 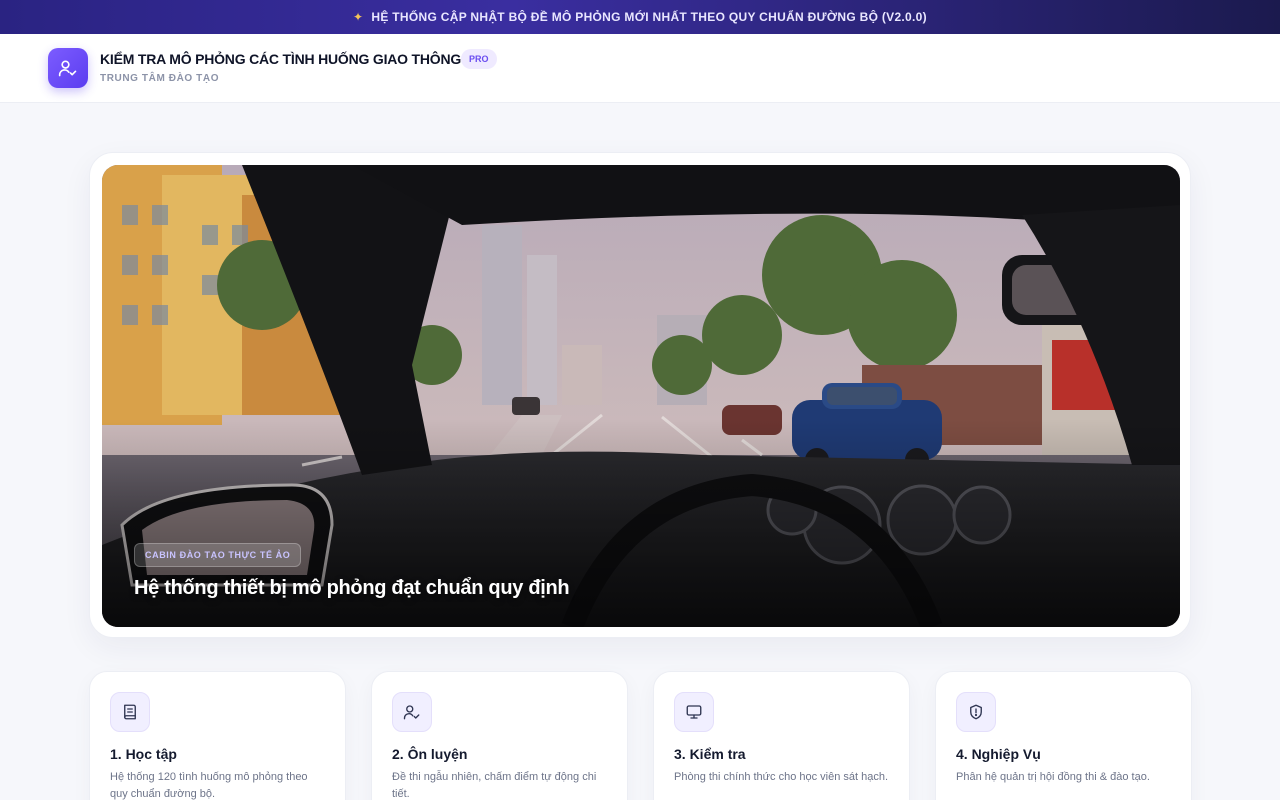 What do you see at coordinates (1053, 777) in the screenshot?
I see `feature-desc: Phân hệ quản trị hội đồng thi & đào tạo.` at bounding box center [1053, 777].